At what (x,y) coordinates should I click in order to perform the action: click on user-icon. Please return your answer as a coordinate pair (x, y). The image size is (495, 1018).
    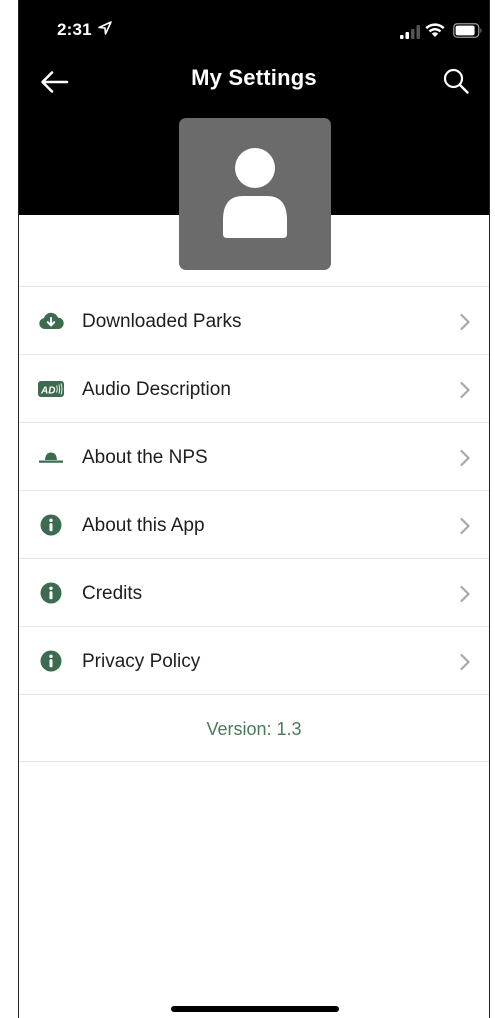
    Looking at the image, I should click on (255, 193).